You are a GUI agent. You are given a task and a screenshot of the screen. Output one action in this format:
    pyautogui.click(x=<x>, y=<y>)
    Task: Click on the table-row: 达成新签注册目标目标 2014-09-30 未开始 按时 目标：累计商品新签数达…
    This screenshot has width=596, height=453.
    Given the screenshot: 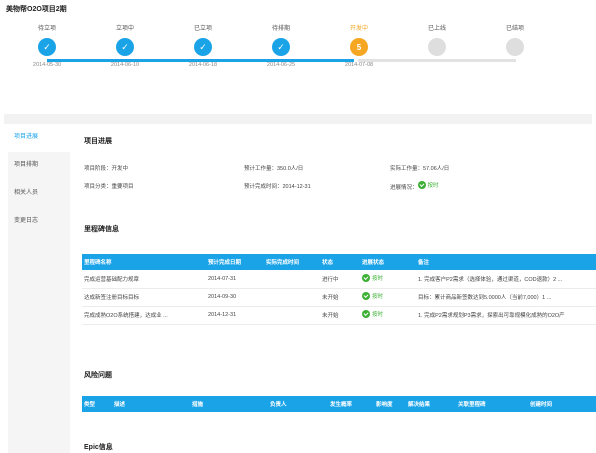 What is the action you would take?
    pyautogui.click(x=339, y=297)
    